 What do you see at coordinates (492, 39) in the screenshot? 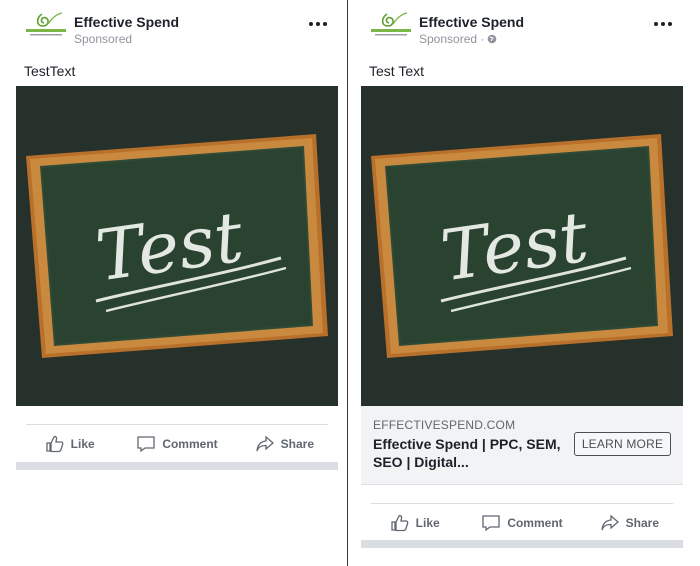
I see `globe-icon` at bounding box center [492, 39].